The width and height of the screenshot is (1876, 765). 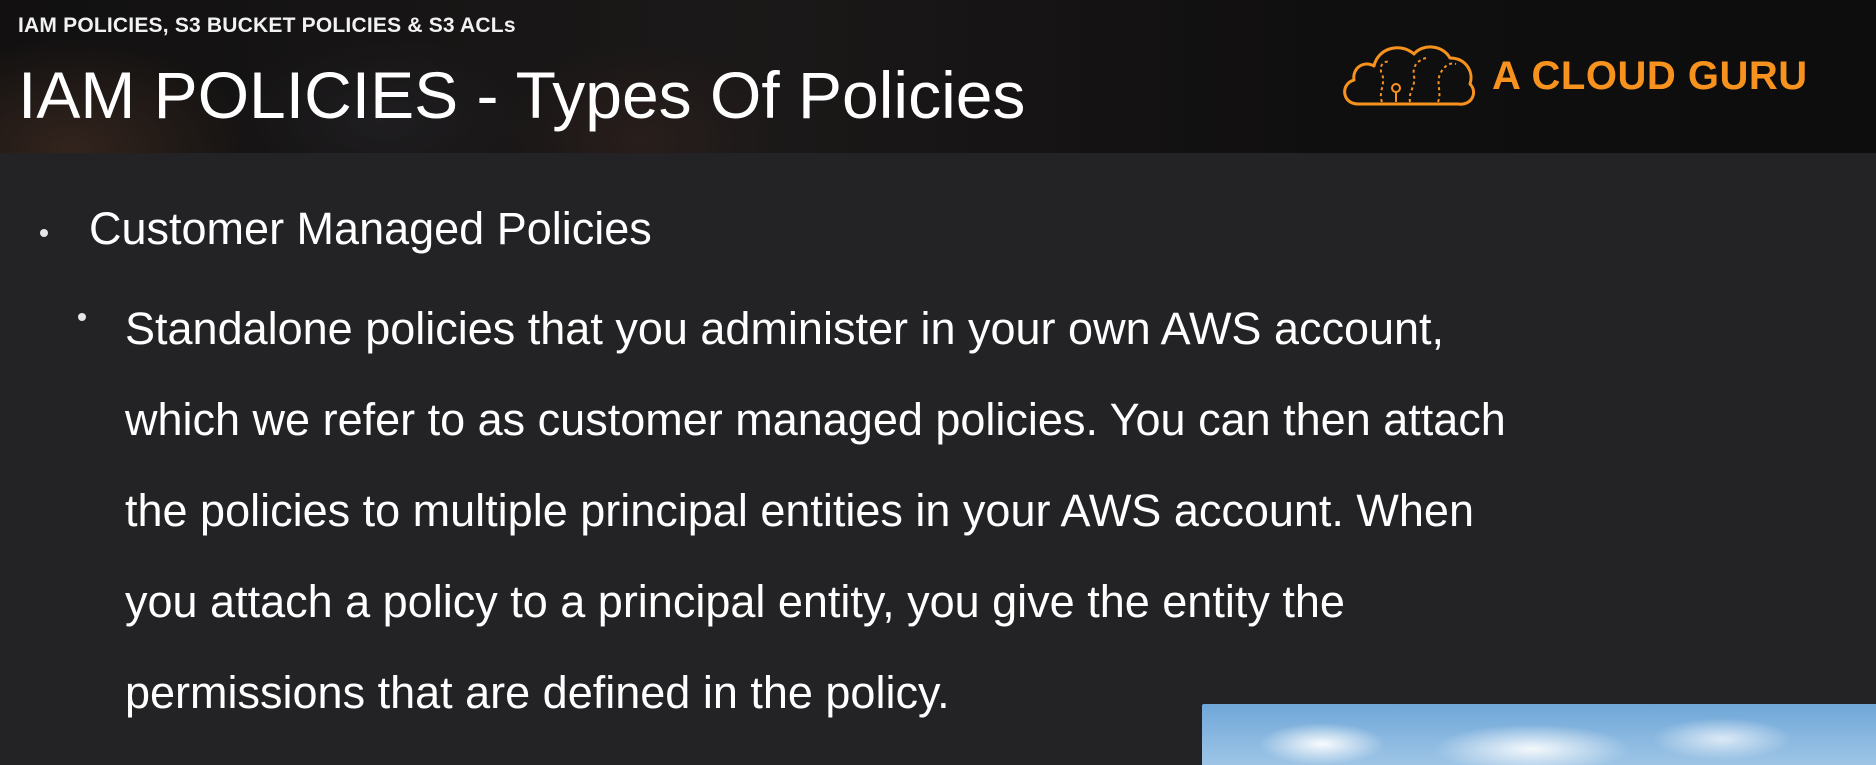 I want to click on bullet-level-1: Customer Managed Policies, so click(x=346, y=229).